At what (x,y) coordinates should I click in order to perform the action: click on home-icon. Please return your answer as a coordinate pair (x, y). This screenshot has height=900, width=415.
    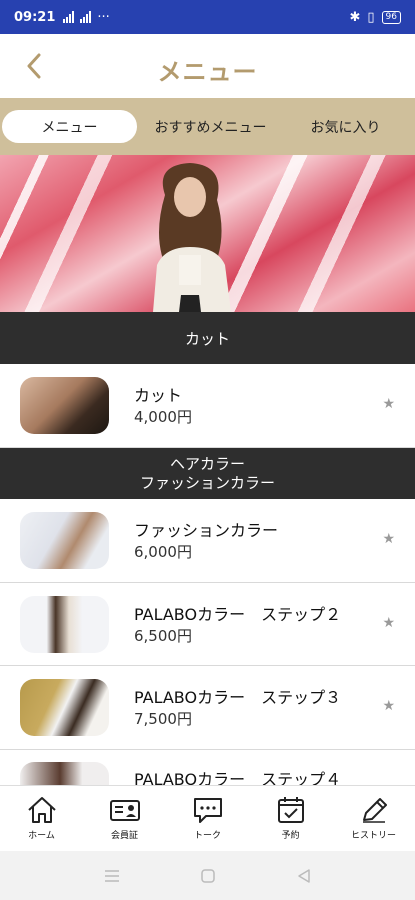
    Looking at the image, I should click on (41, 810).